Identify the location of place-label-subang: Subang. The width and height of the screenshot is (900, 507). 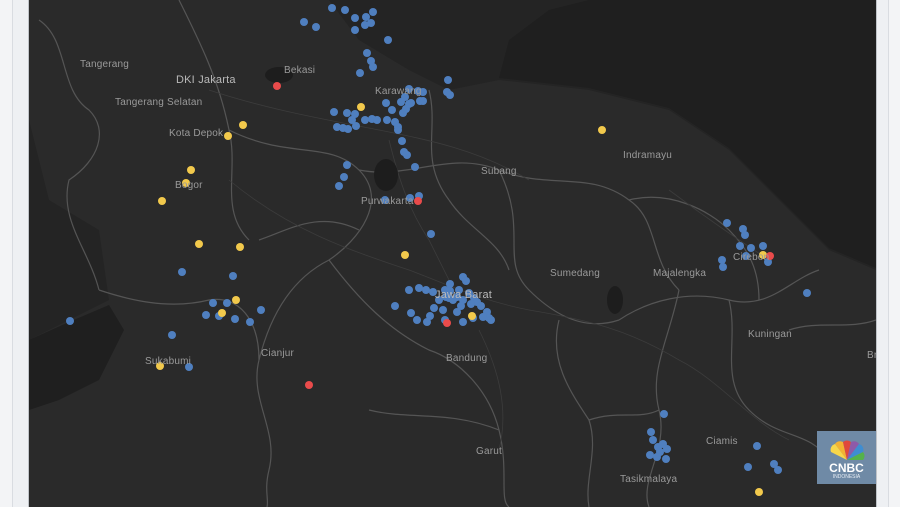
(499, 171).